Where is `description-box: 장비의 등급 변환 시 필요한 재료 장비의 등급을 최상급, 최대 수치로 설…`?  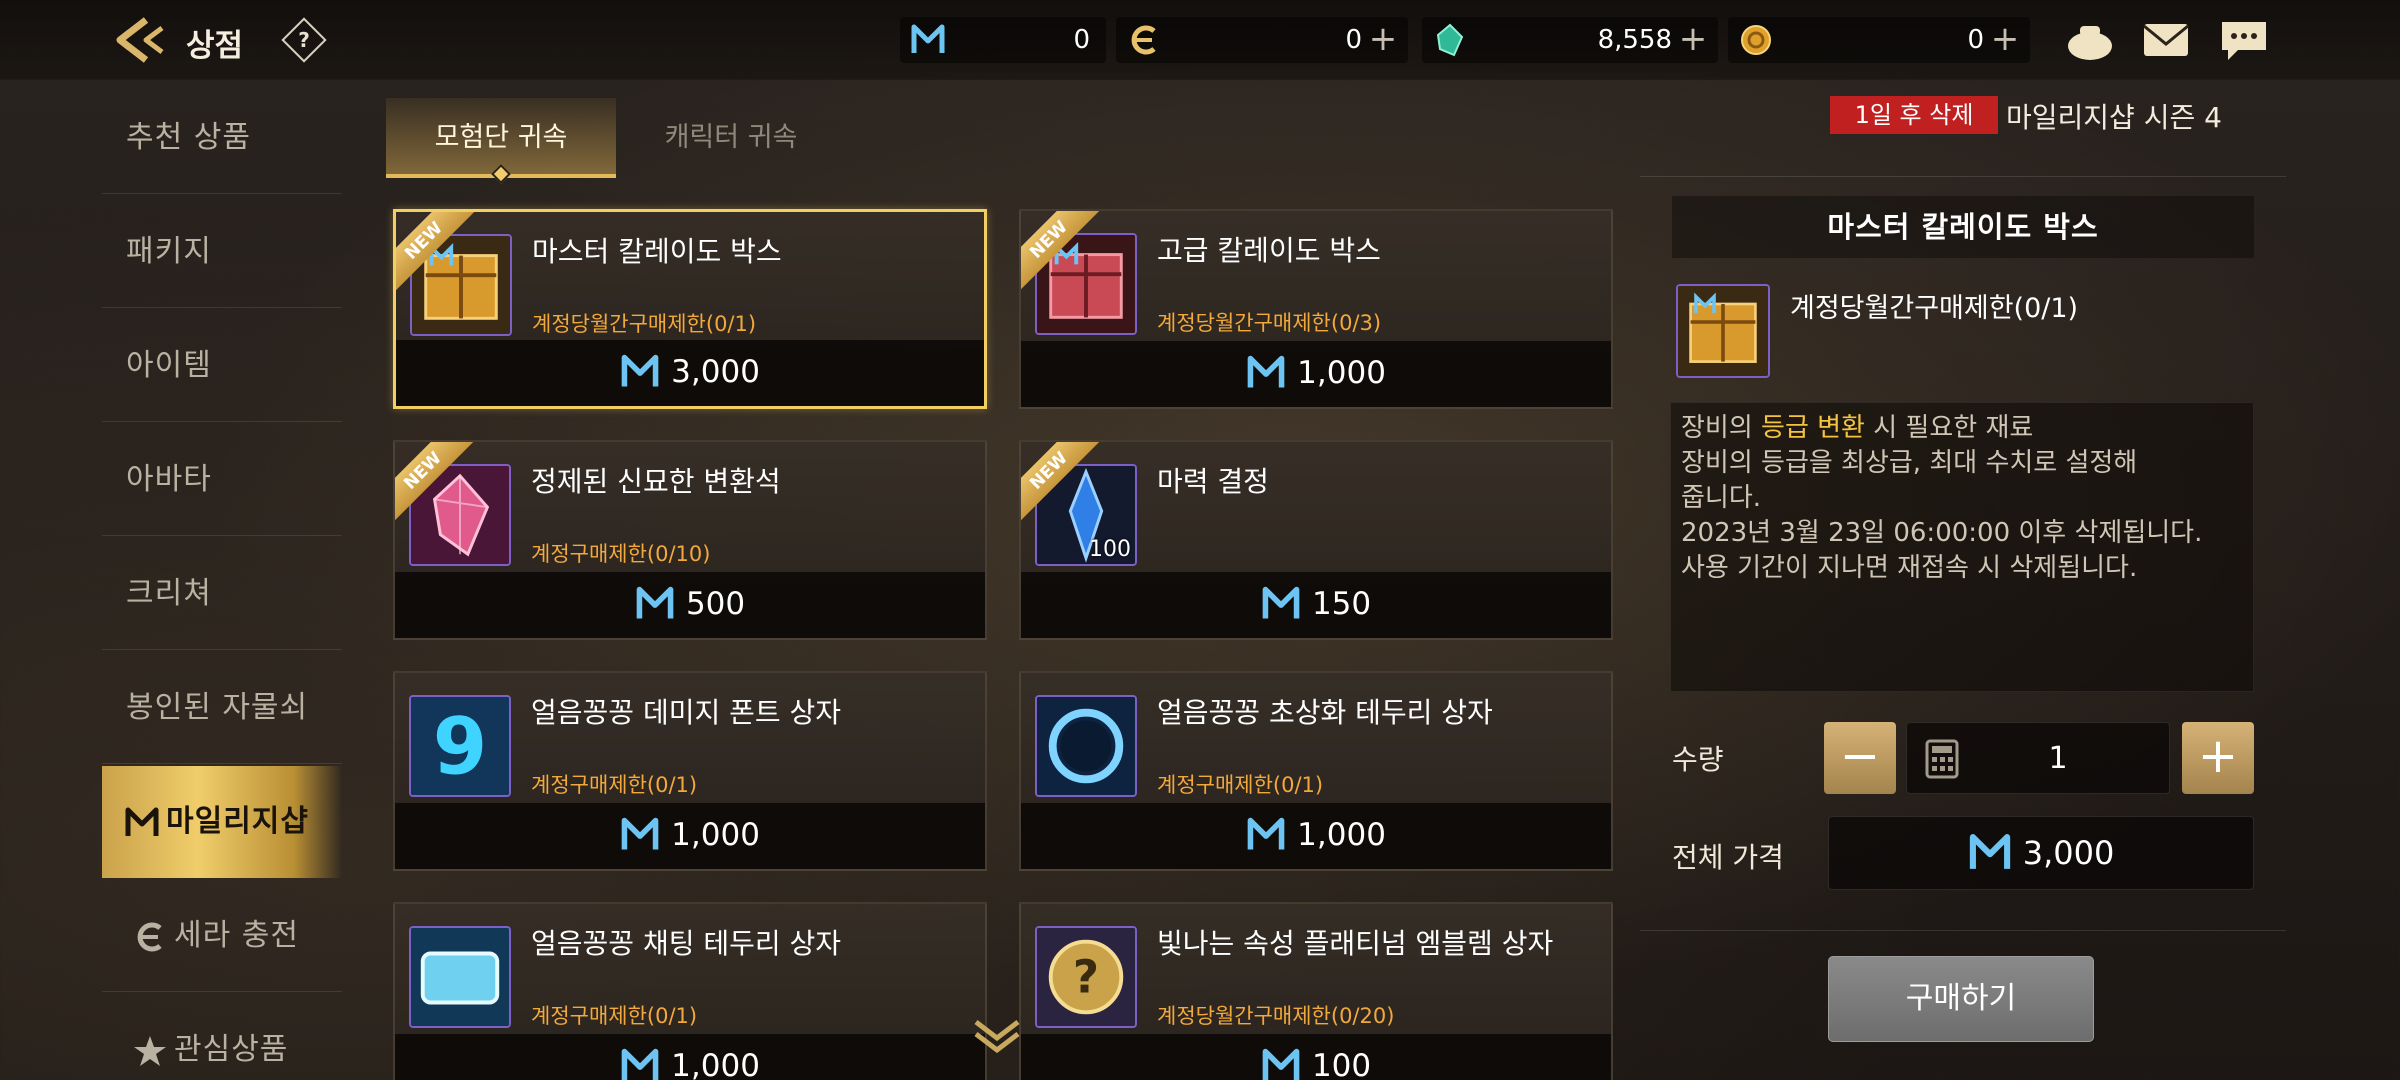 description-box: 장비의 등급 변환 시 필요한 재료 장비의 등급을 최상급, 최대 수치로 설… is located at coordinates (1962, 547).